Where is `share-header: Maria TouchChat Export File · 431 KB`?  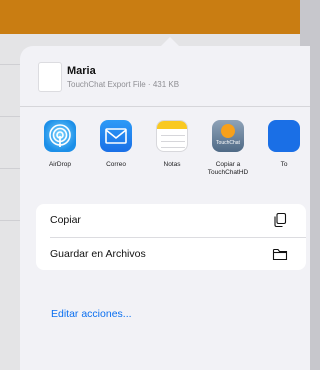 share-header: Maria TouchChat Export File · 431 KB is located at coordinates (165, 73).